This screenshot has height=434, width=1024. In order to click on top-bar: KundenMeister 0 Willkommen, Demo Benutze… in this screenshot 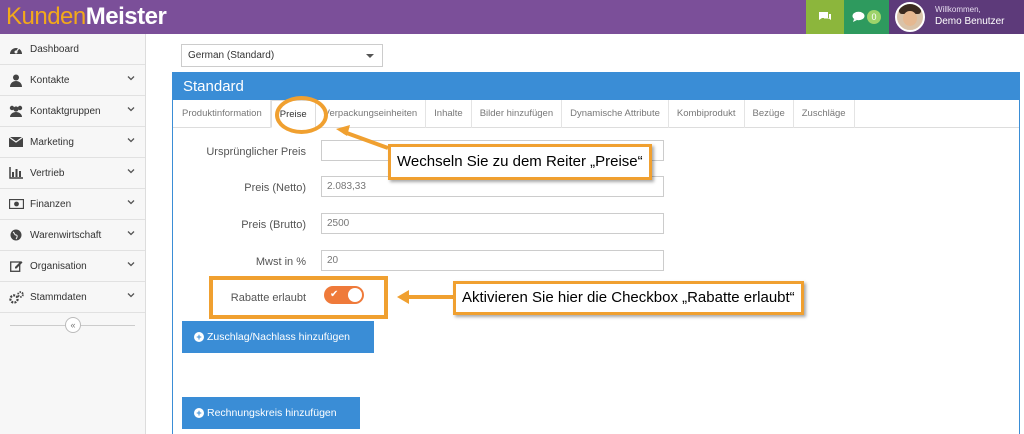, I will do `click(512, 17)`.